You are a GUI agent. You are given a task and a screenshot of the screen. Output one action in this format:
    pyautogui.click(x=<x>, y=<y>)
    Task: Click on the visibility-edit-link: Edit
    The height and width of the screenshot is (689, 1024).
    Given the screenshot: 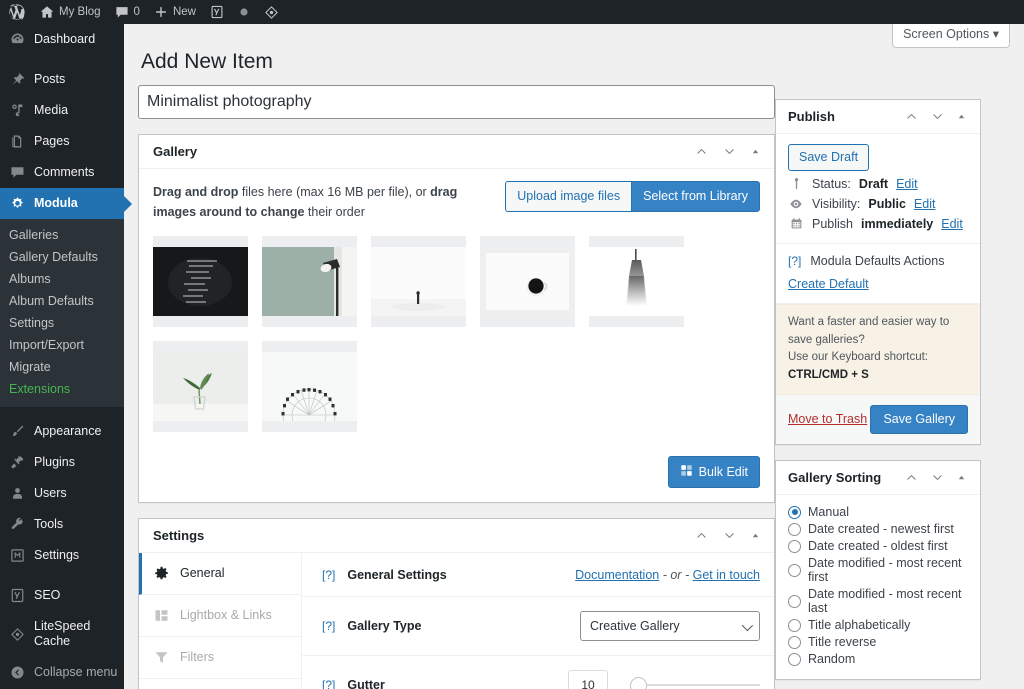 What is the action you would take?
    pyautogui.click(x=925, y=204)
    